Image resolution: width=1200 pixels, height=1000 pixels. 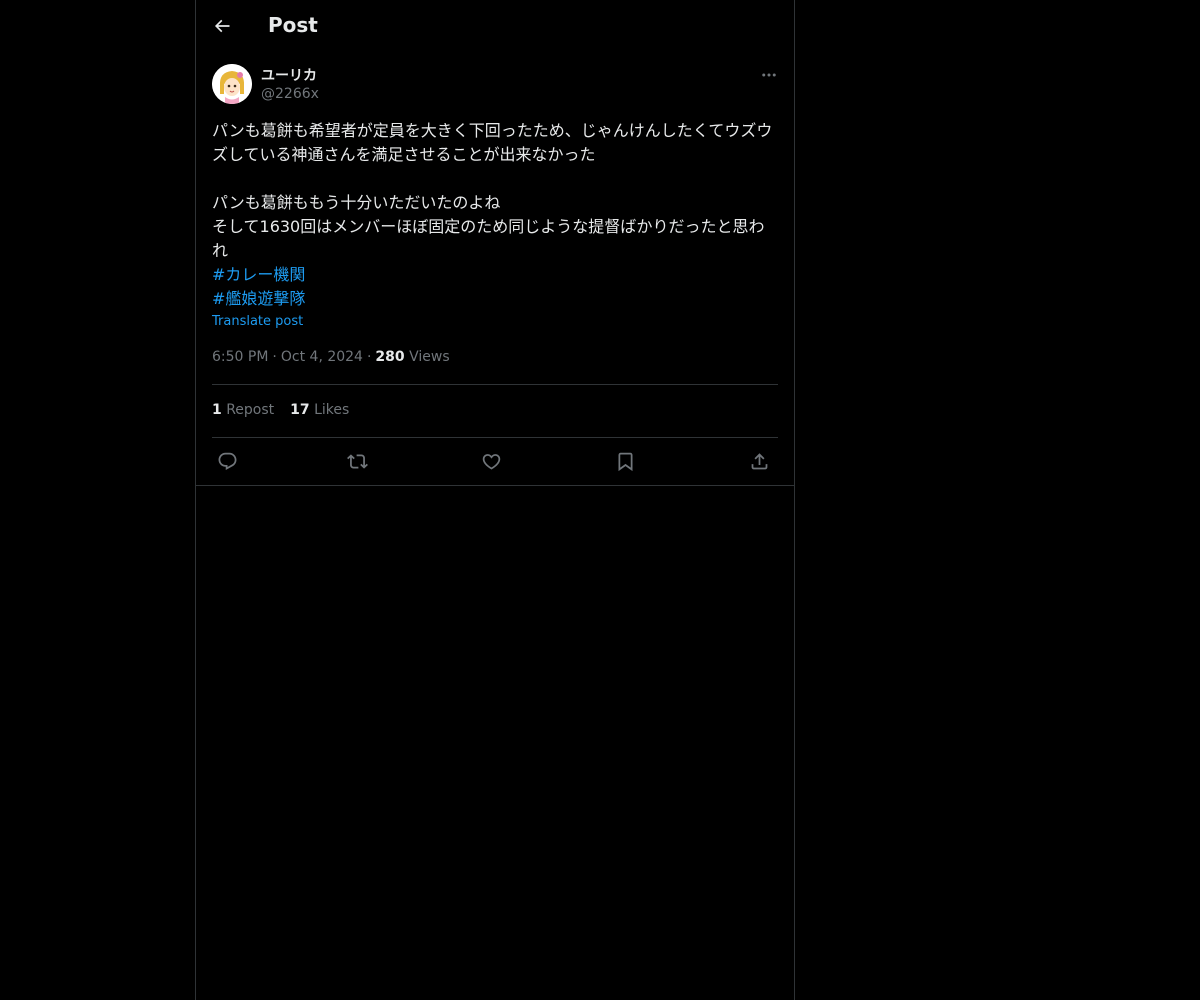 I want to click on more-horizontal-icon, so click(x=769, y=75).